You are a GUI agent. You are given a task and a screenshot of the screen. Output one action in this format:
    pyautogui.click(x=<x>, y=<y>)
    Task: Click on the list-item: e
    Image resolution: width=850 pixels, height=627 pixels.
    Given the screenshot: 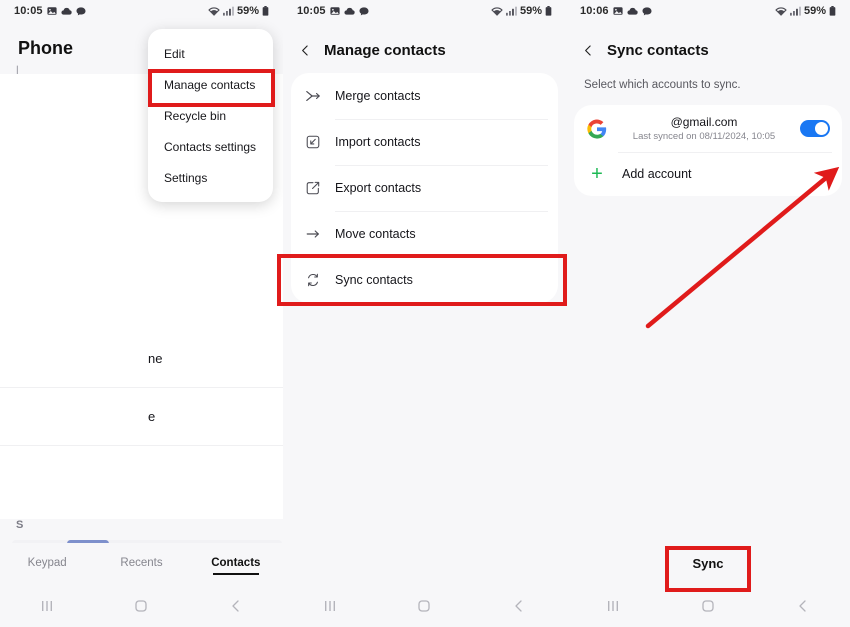 What is the action you would take?
    pyautogui.click(x=141, y=417)
    